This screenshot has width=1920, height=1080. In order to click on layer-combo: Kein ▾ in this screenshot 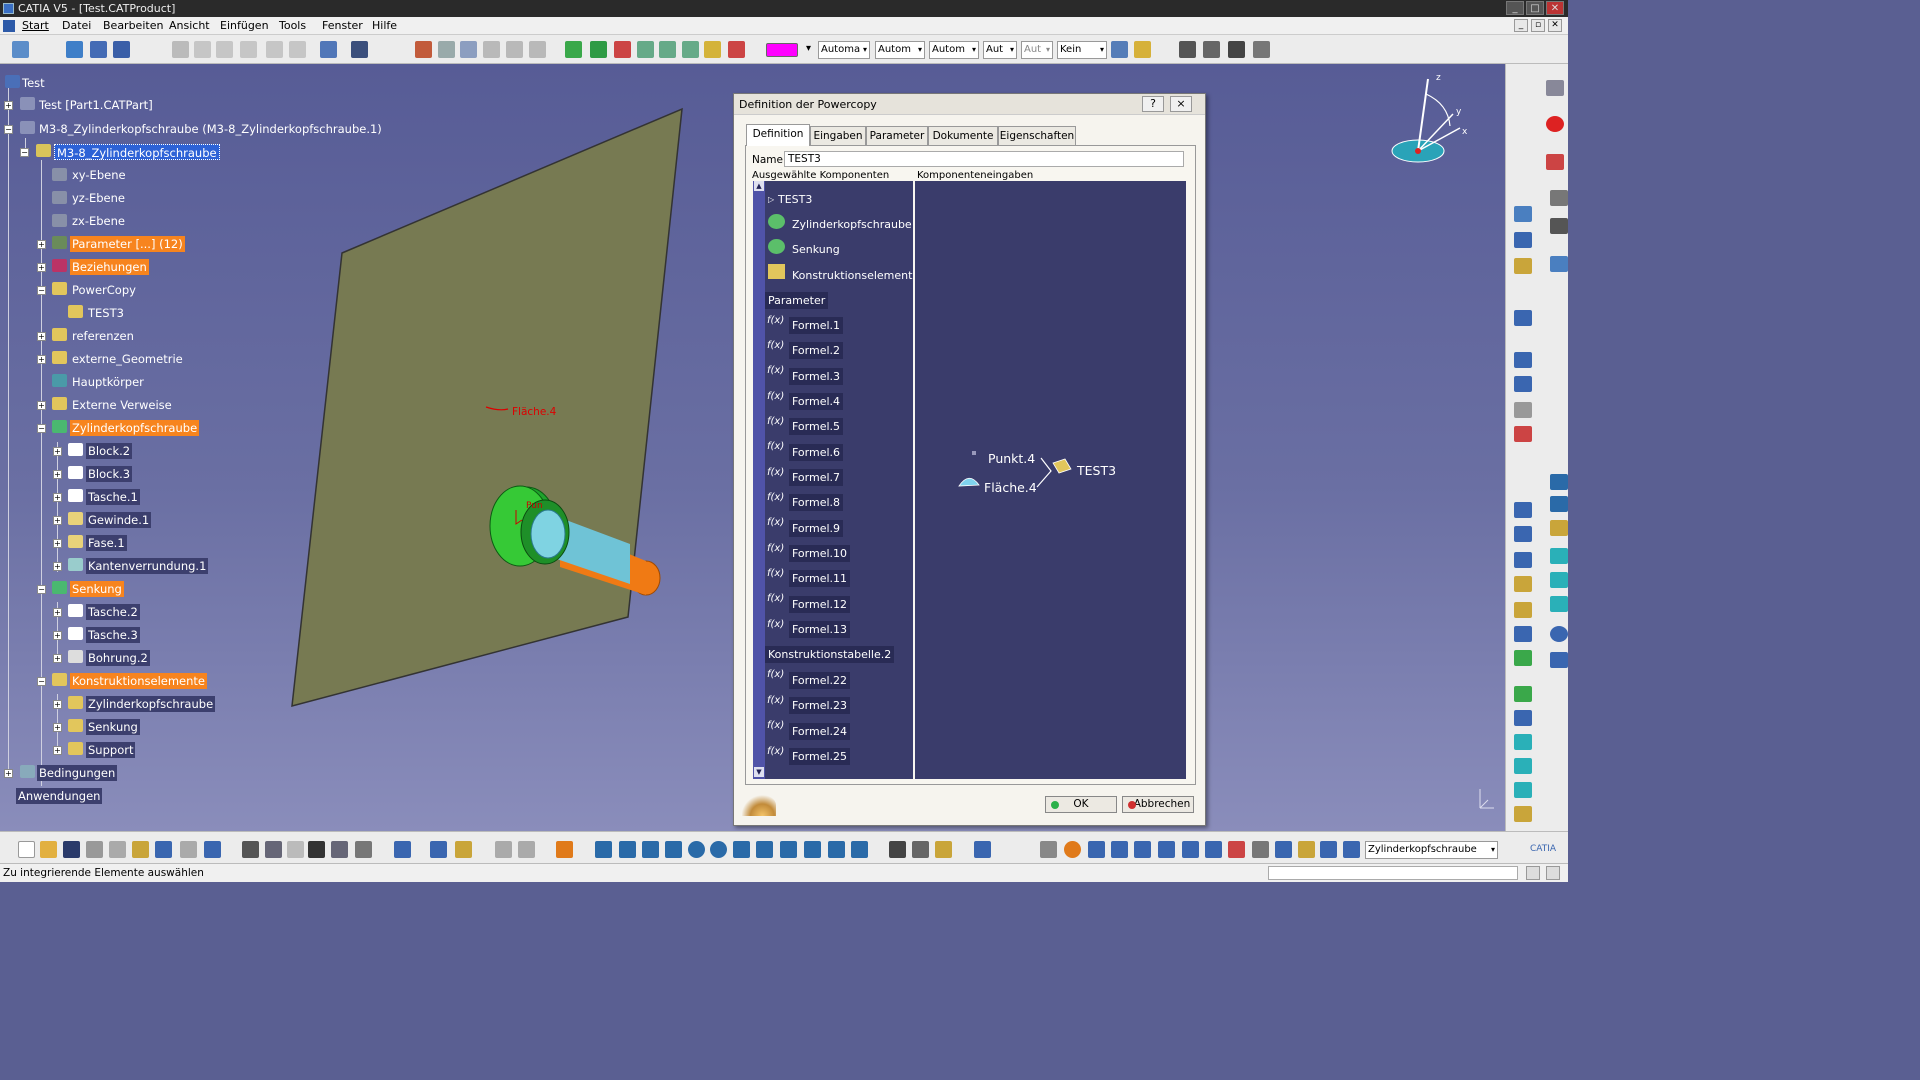, I will do `click(1082, 50)`.